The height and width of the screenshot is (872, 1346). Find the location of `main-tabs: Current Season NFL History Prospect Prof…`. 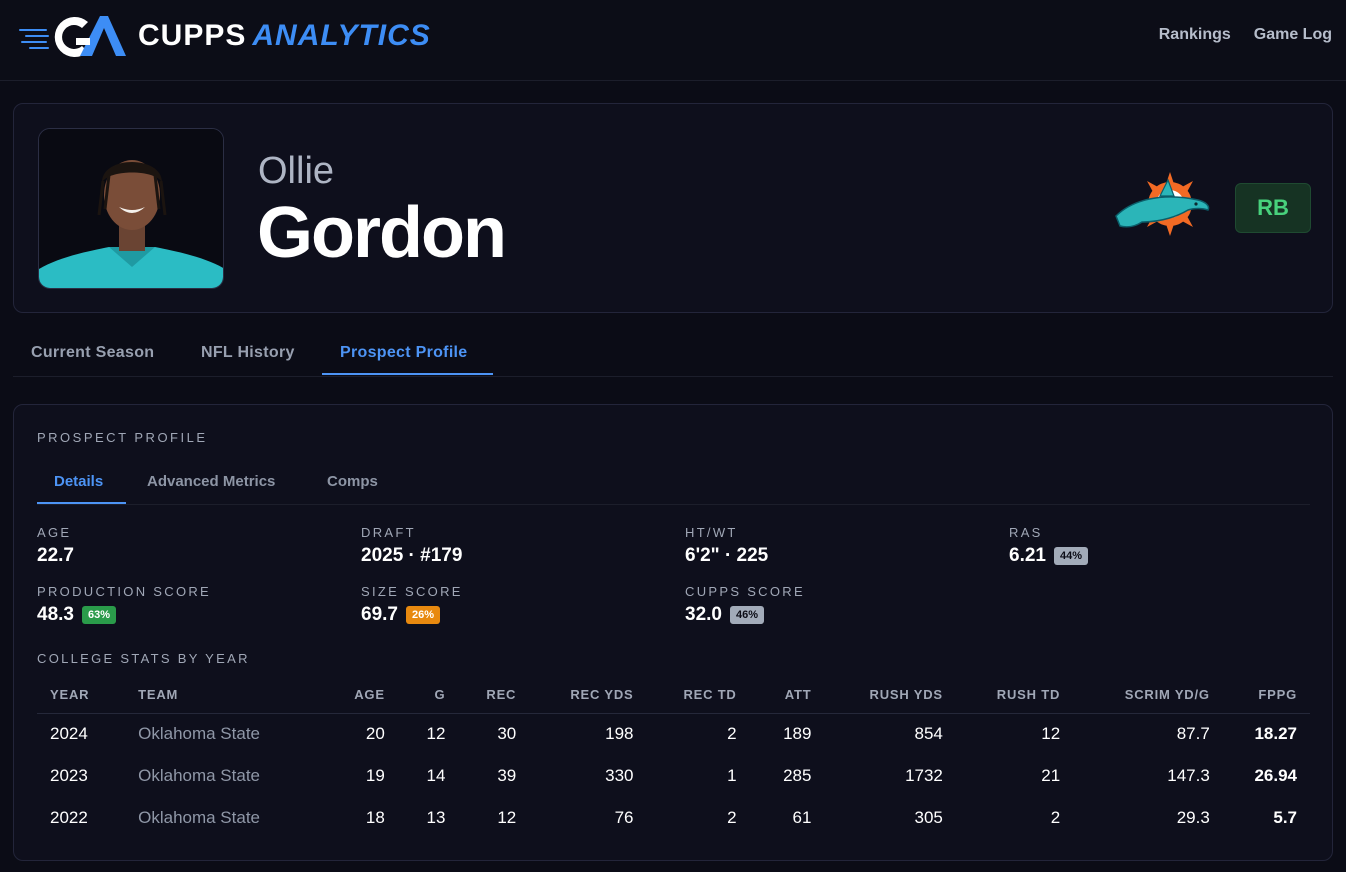

main-tabs: Current Season NFL History Prospect Prof… is located at coordinates (673, 353).